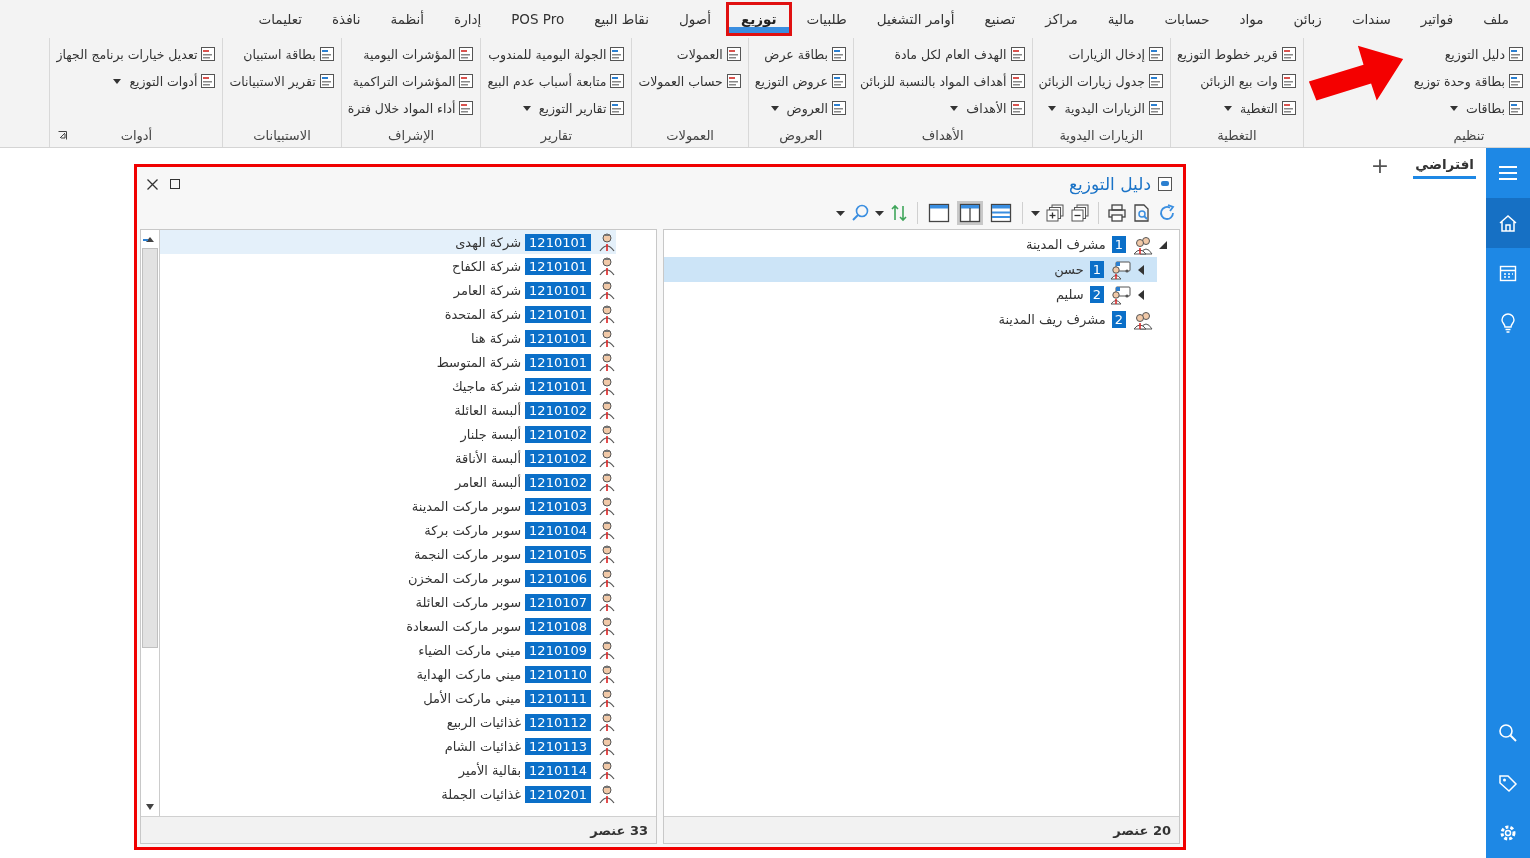  What do you see at coordinates (800, 108) in the screenshot?
I see `ribbon-command: العروض` at bounding box center [800, 108].